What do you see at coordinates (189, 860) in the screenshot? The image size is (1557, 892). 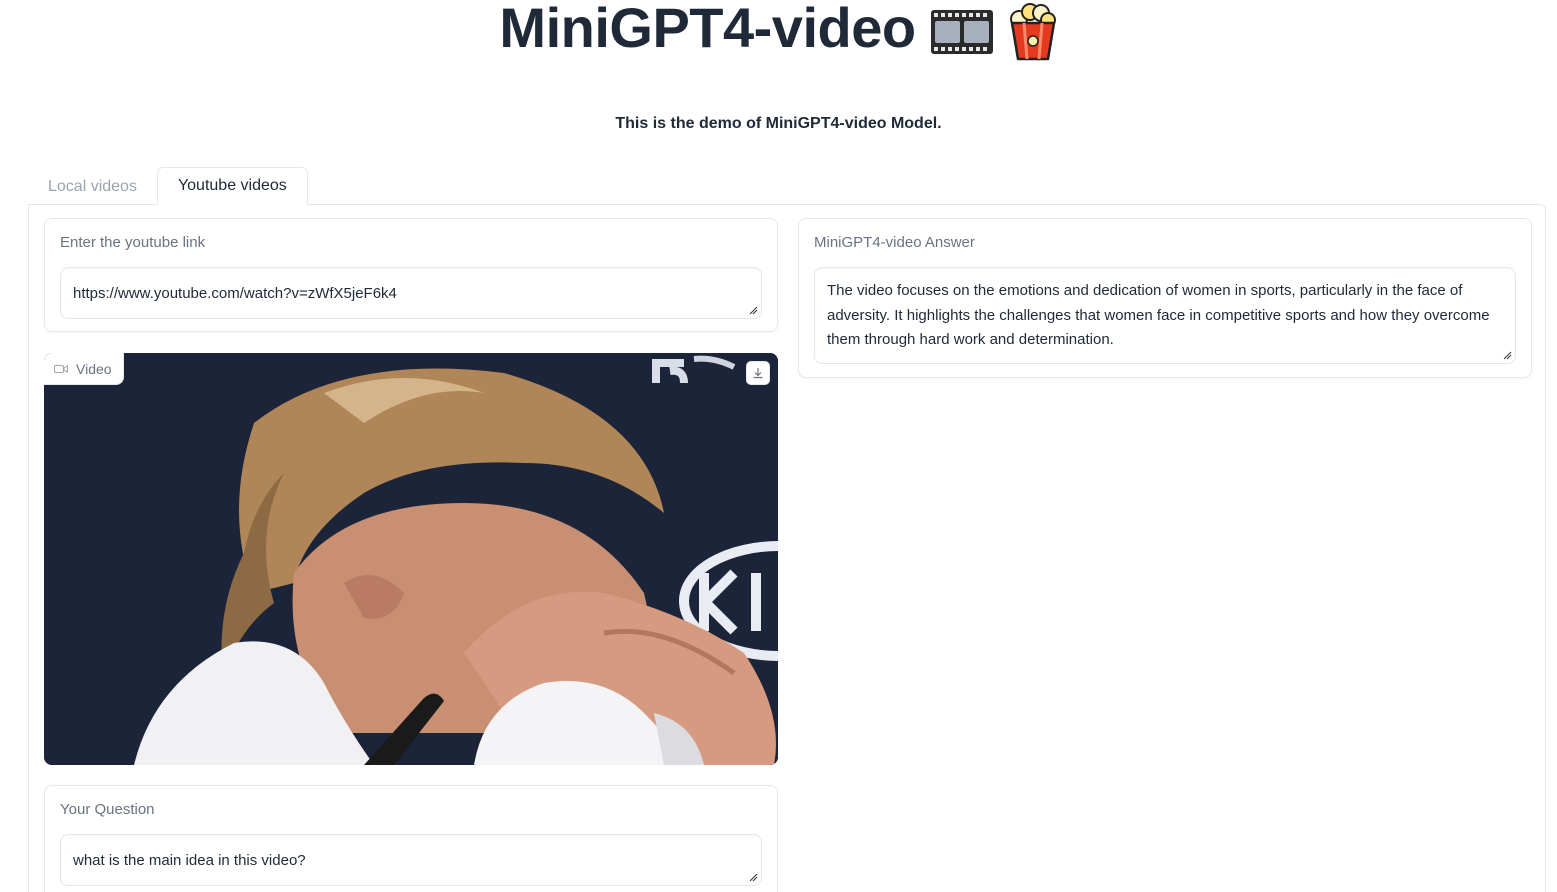 I see `question-value: what is the main idea in this video?` at bounding box center [189, 860].